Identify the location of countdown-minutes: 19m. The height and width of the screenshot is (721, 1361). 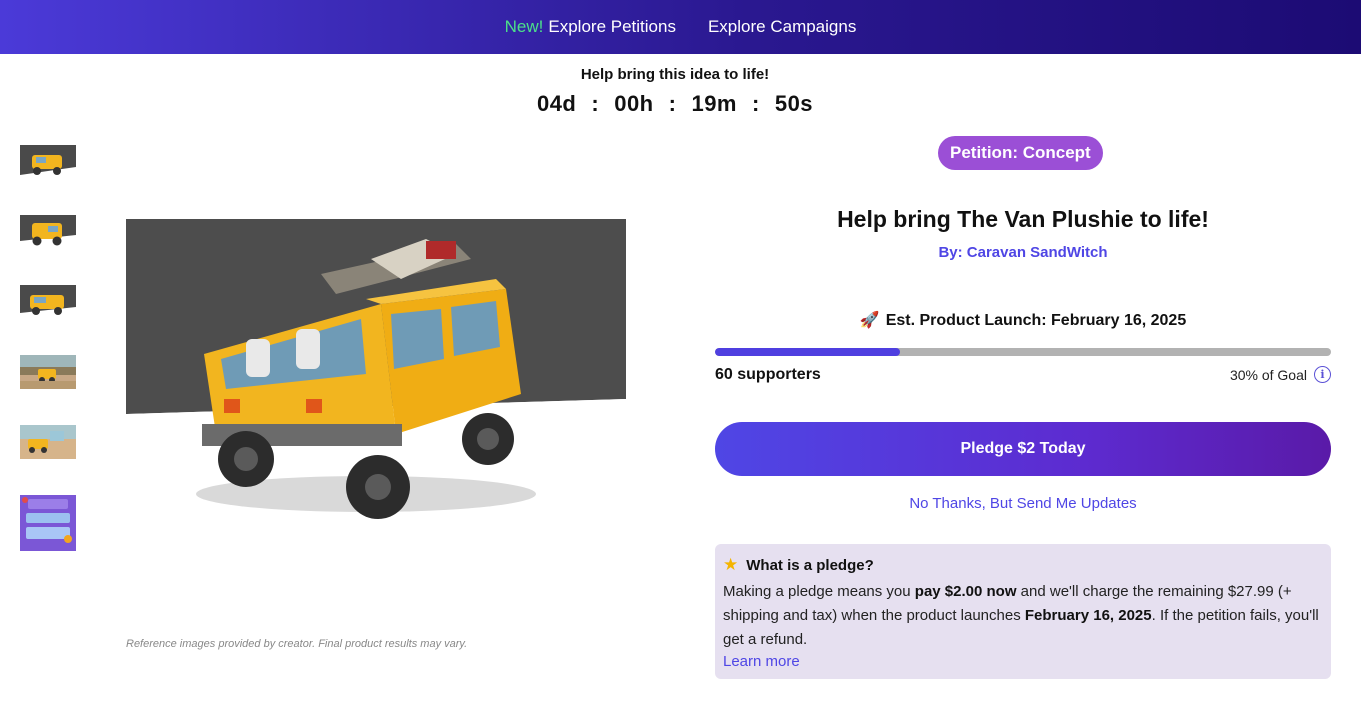
(714, 103).